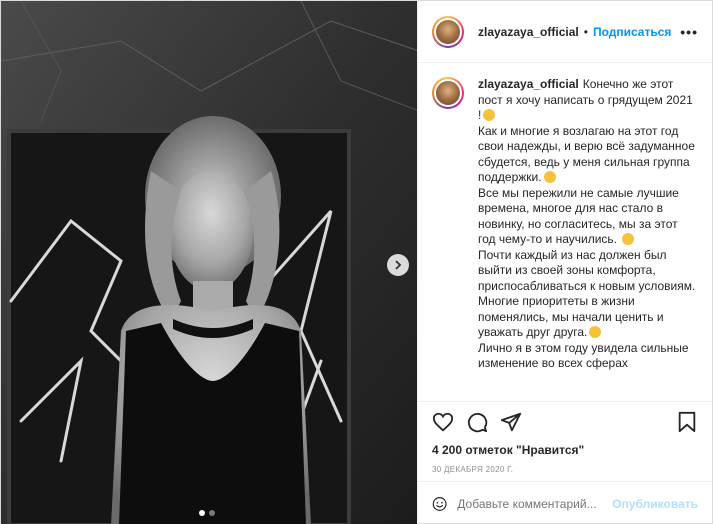 The height and width of the screenshot is (524, 713). Describe the element at coordinates (535, 503) in the screenshot. I see `comment-input` at that location.